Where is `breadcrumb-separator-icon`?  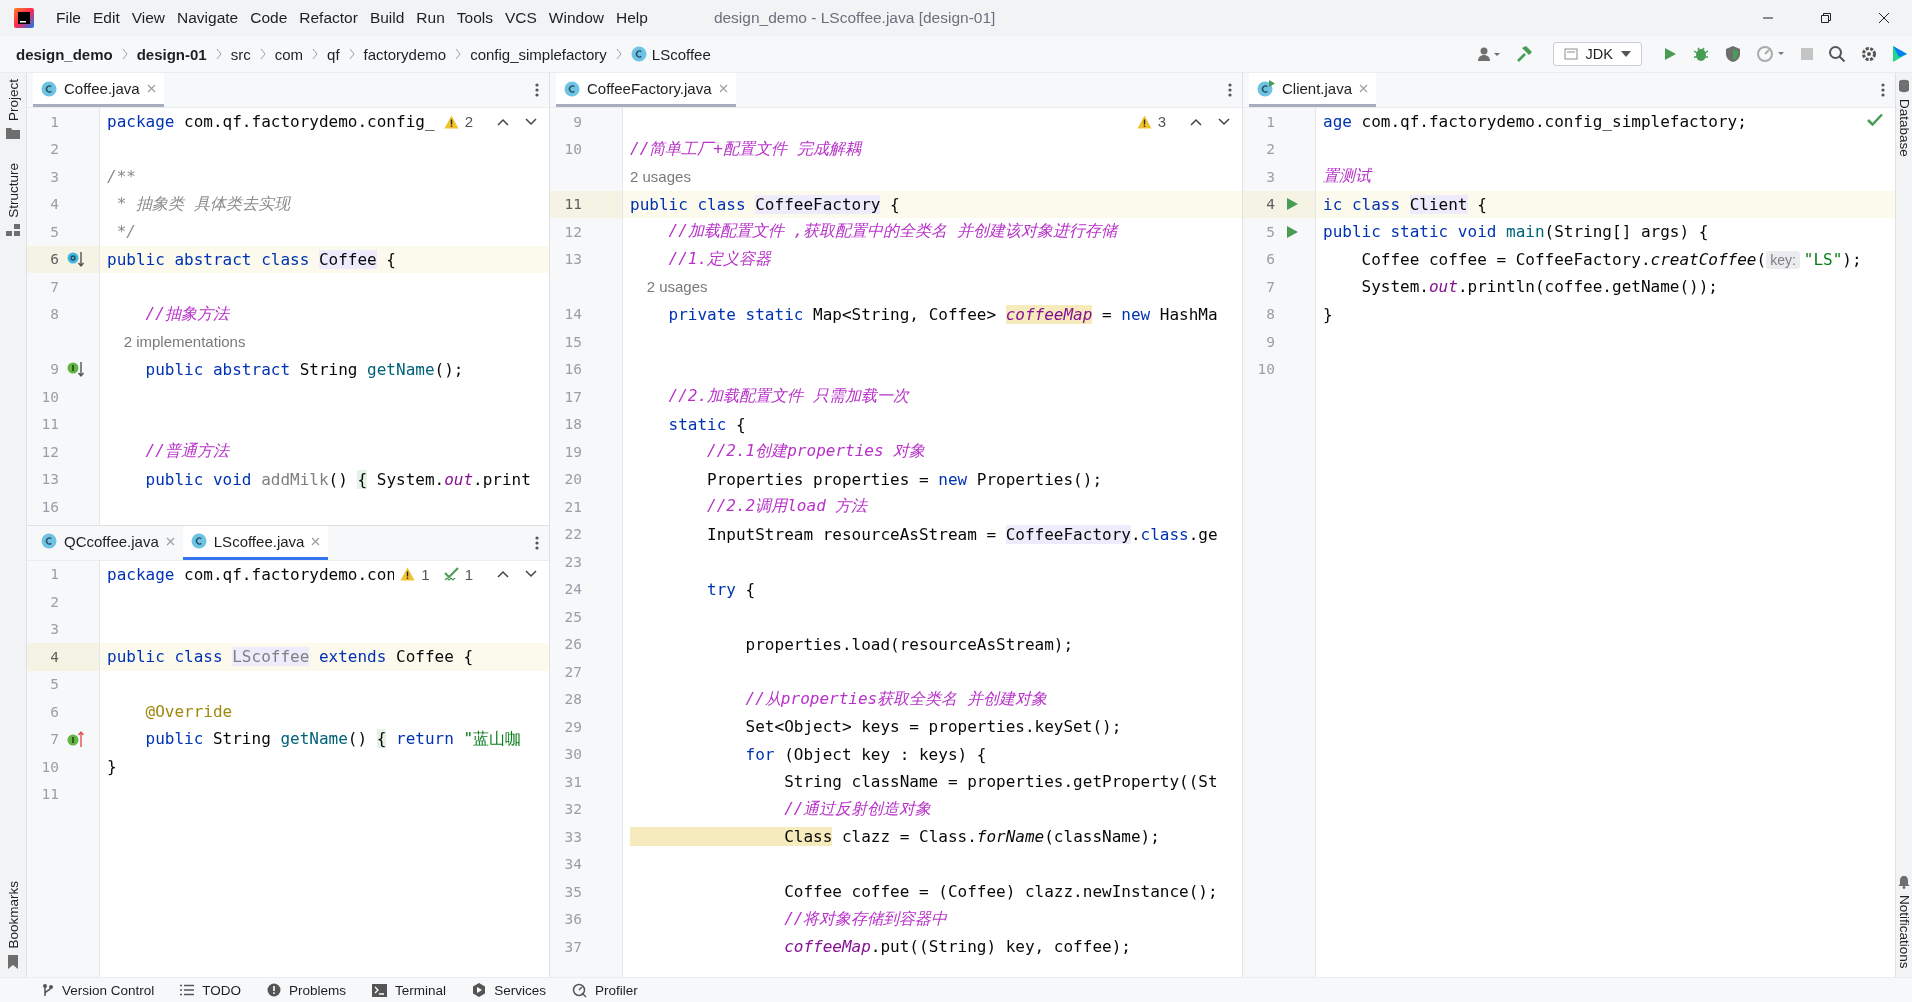 breadcrumb-separator-icon is located at coordinates (618, 54).